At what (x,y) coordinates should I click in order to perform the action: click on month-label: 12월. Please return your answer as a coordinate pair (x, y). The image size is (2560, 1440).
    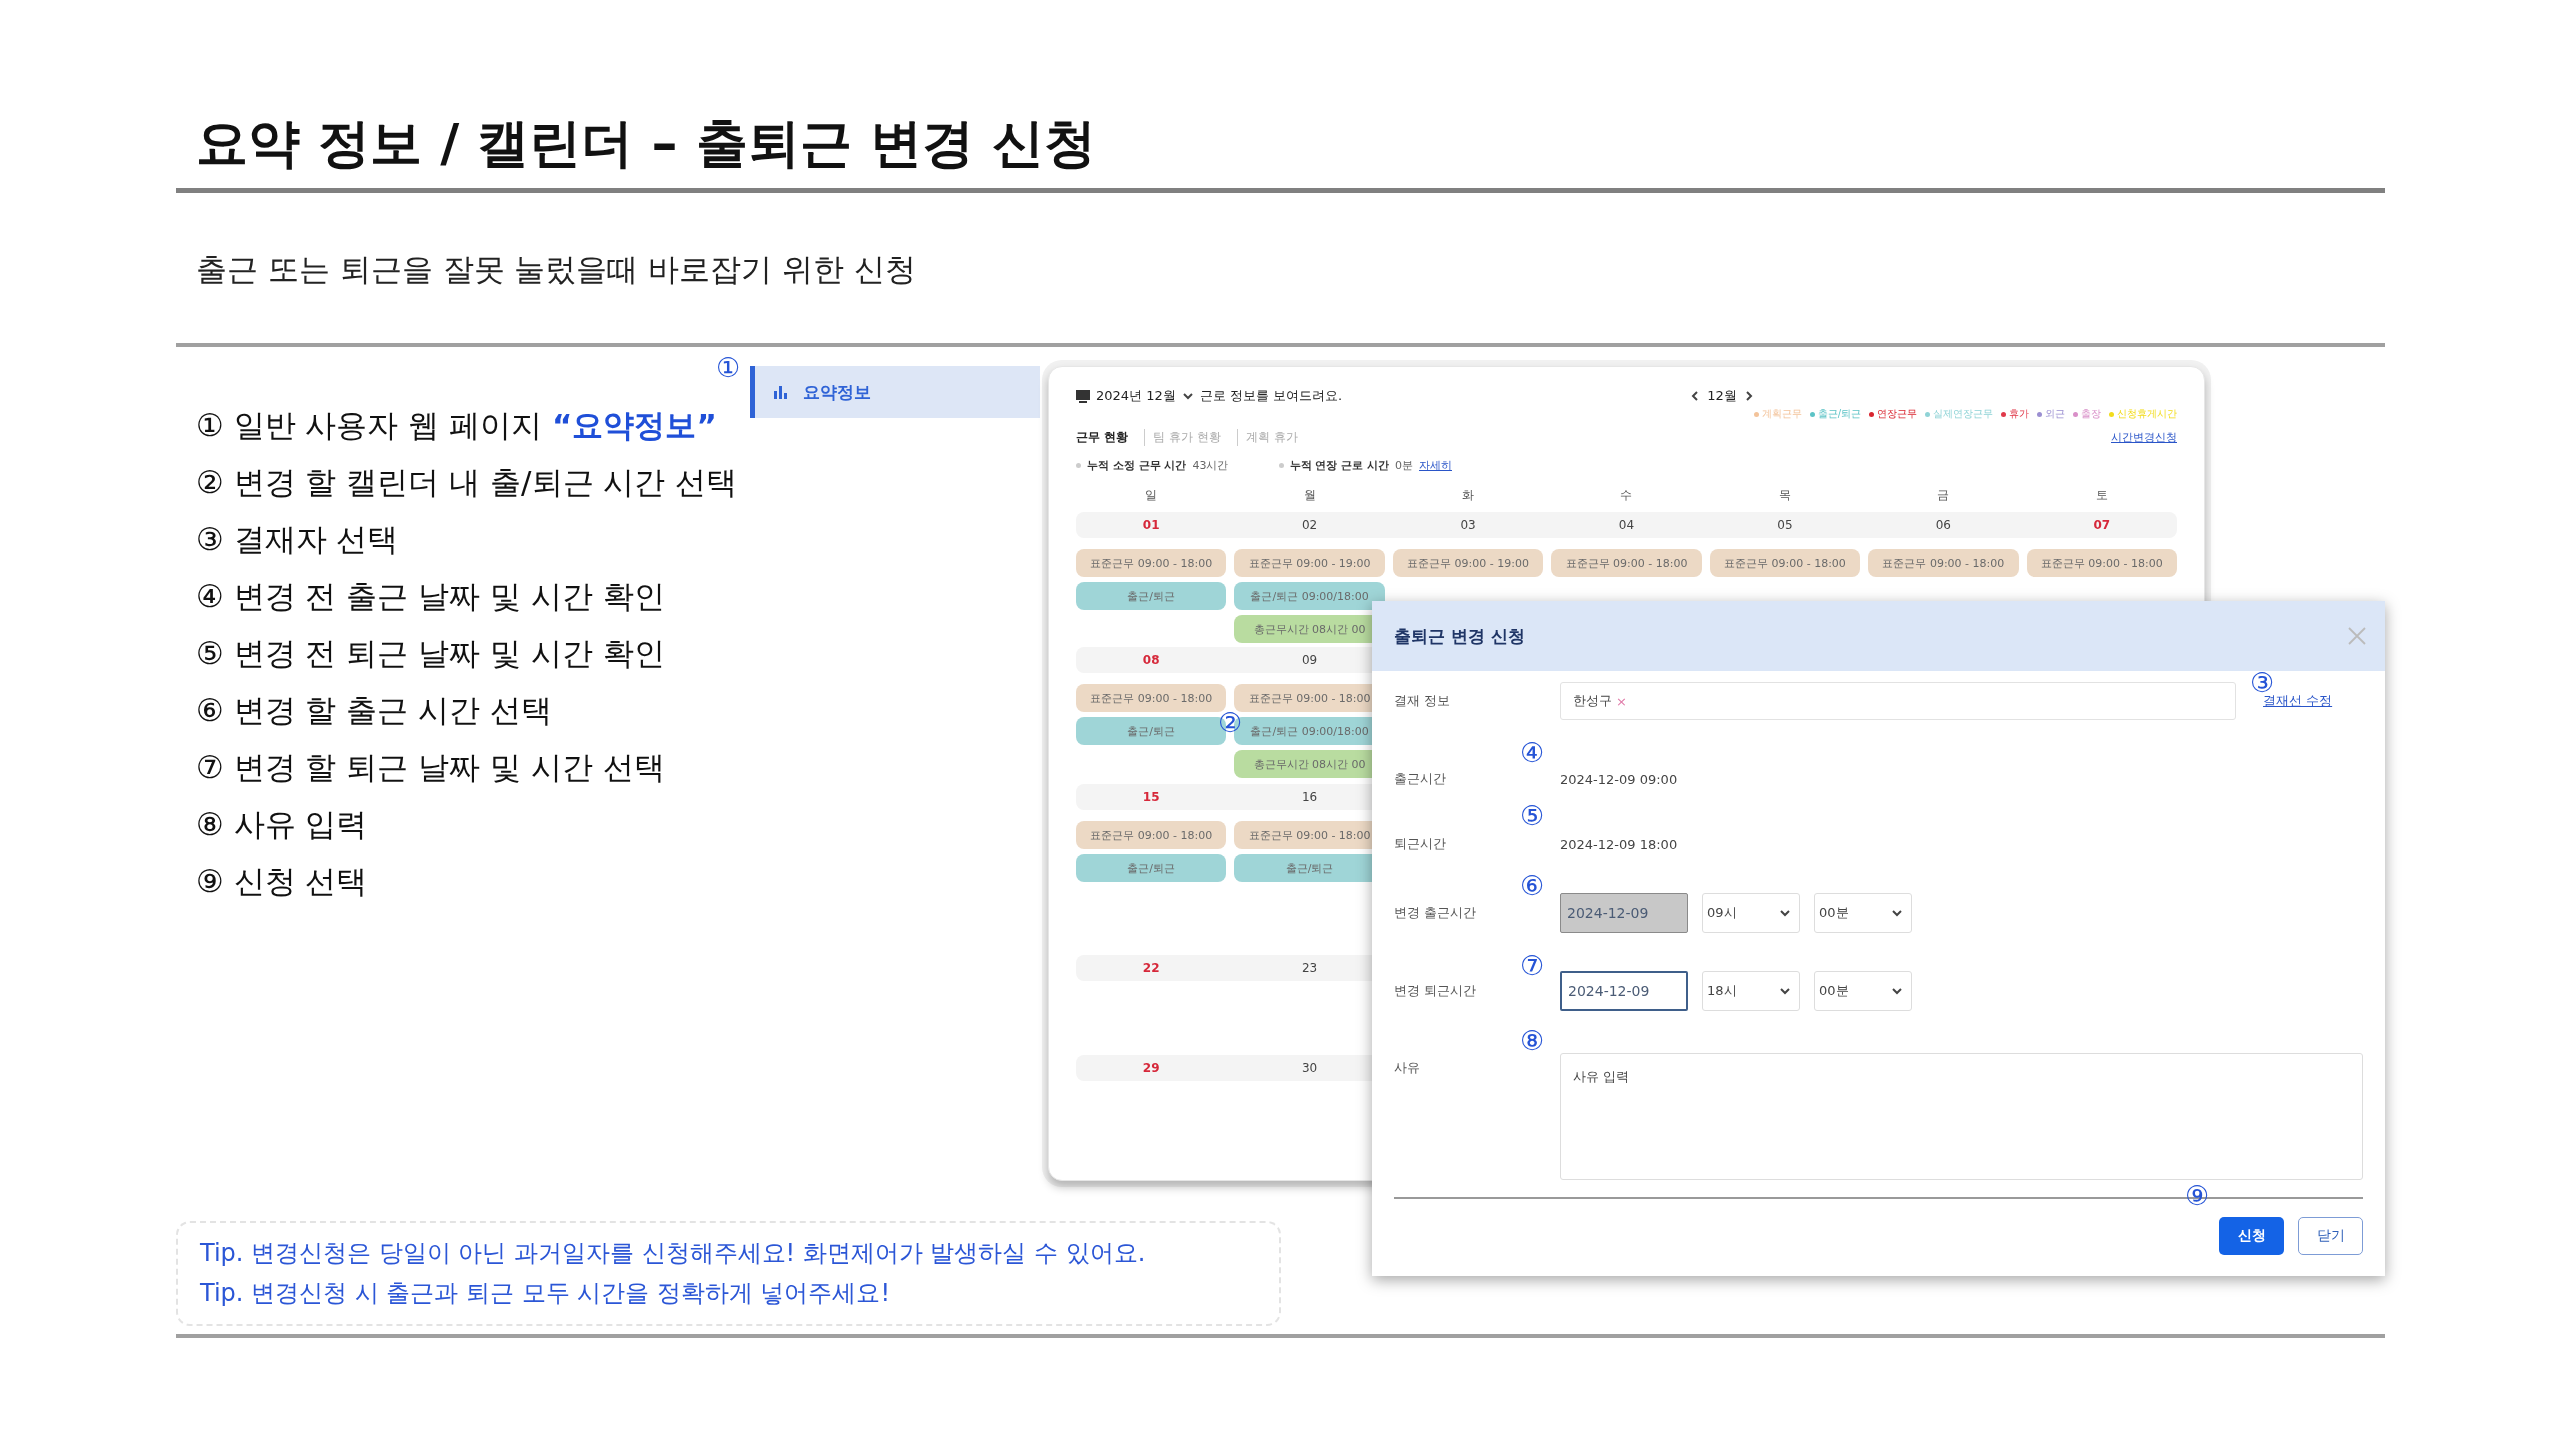
    Looking at the image, I should click on (1722, 396).